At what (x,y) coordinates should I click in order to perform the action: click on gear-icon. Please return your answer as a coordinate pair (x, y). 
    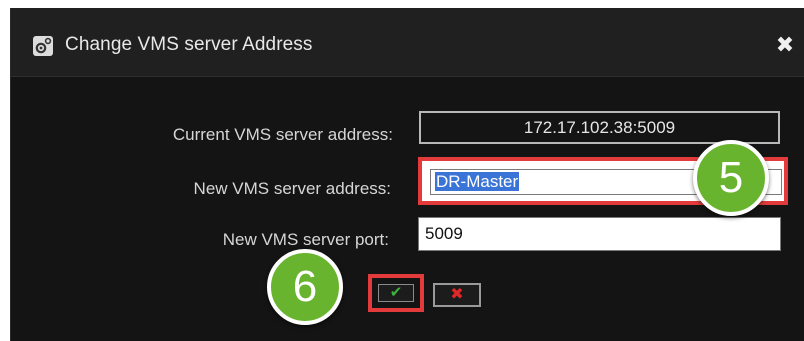
    Looking at the image, I should click on (43, 46).